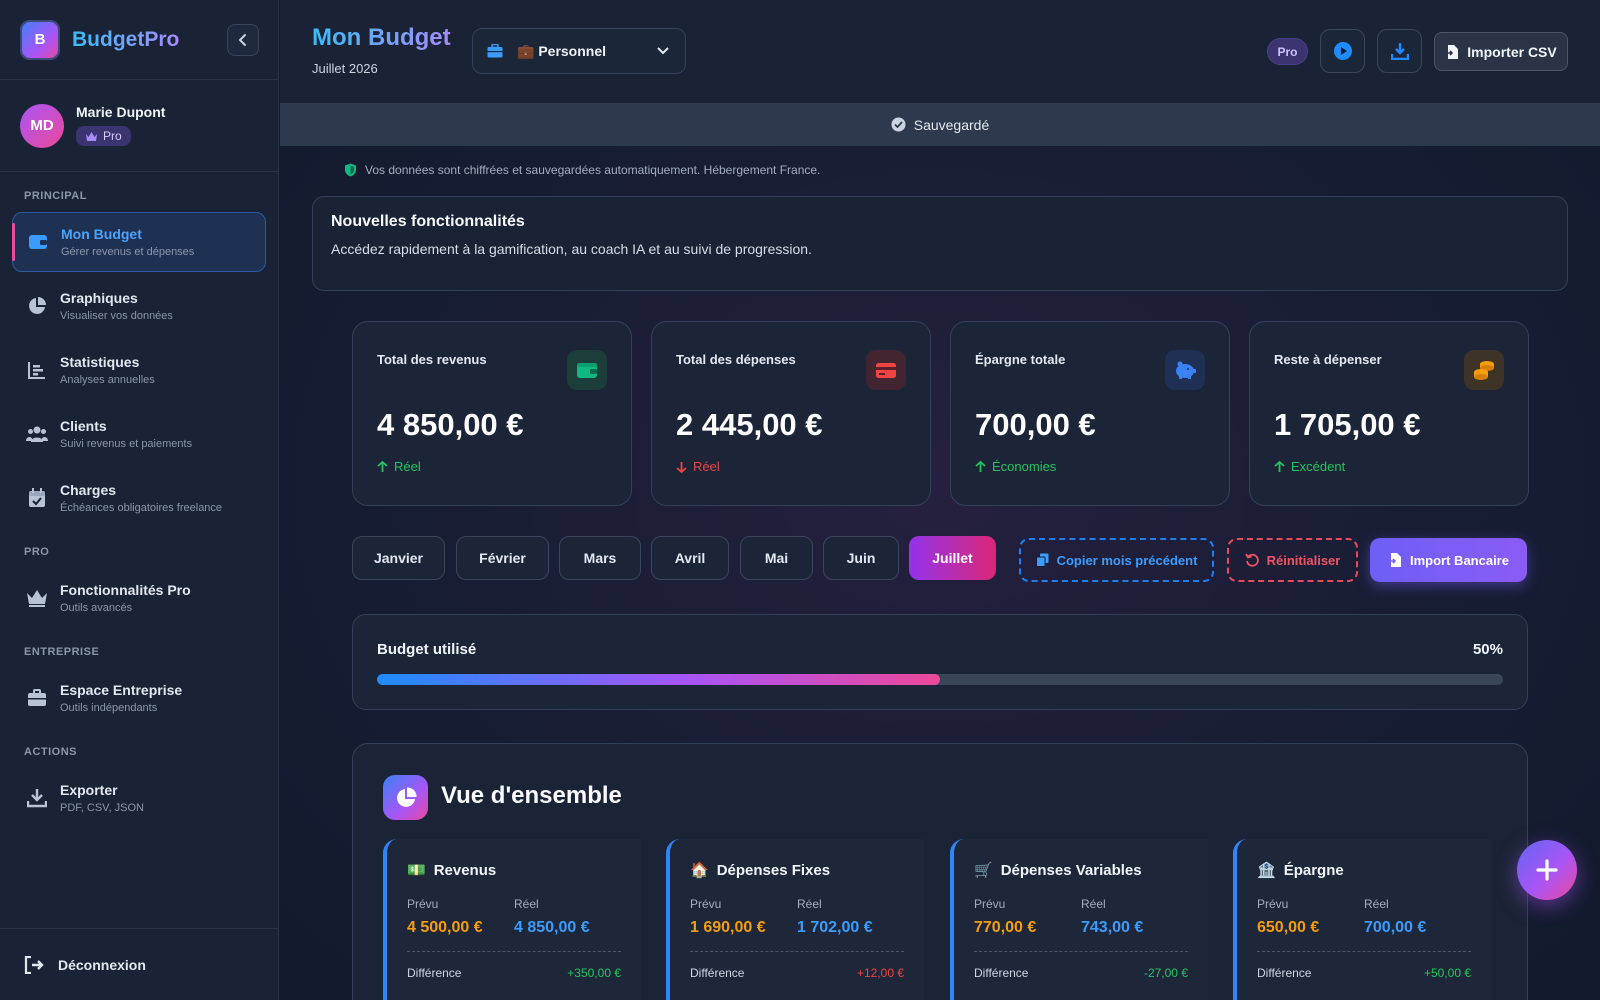 This screenshot has height=1000, width=1600. Describe the element at coordinates (398, 558) in the screenshot. I see `month-tab-janvier: Janvier` at that location.